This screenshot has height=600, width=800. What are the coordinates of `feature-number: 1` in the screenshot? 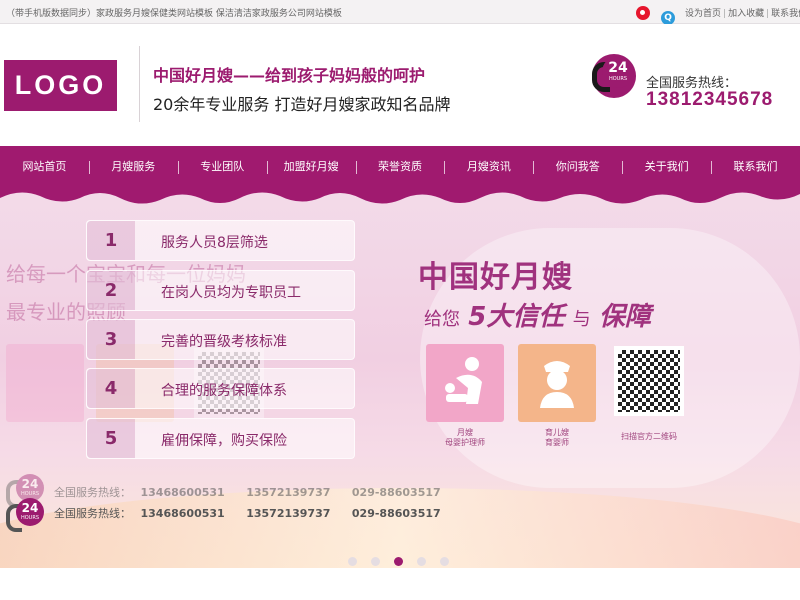 It's located at (111, 240).